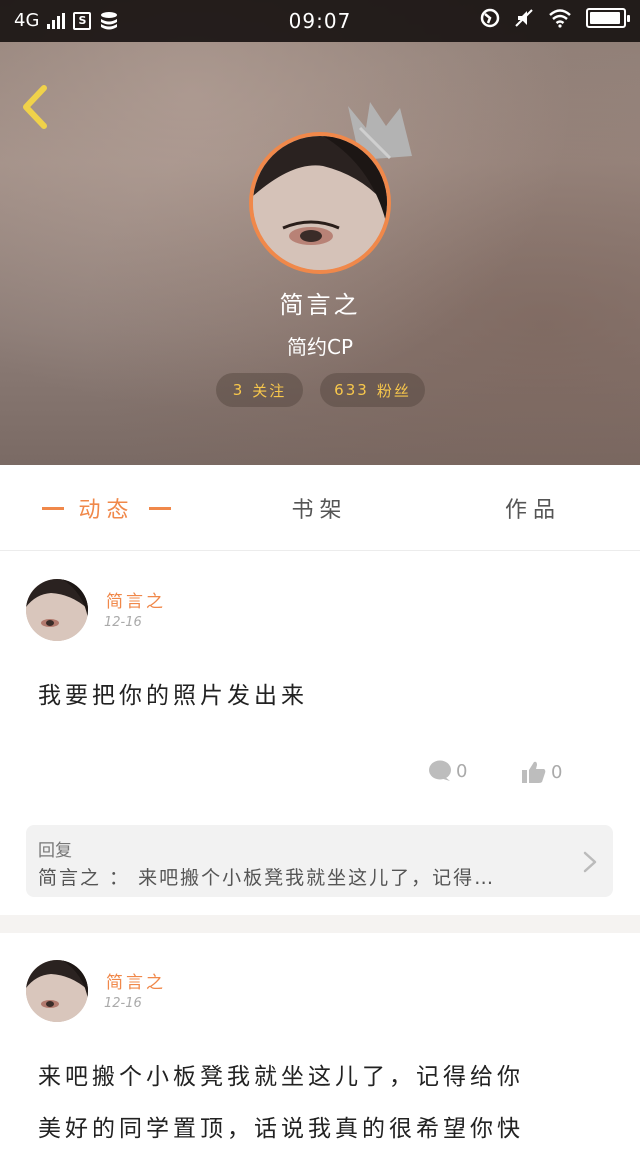  I want to click on post-divider, so click(320, 924).